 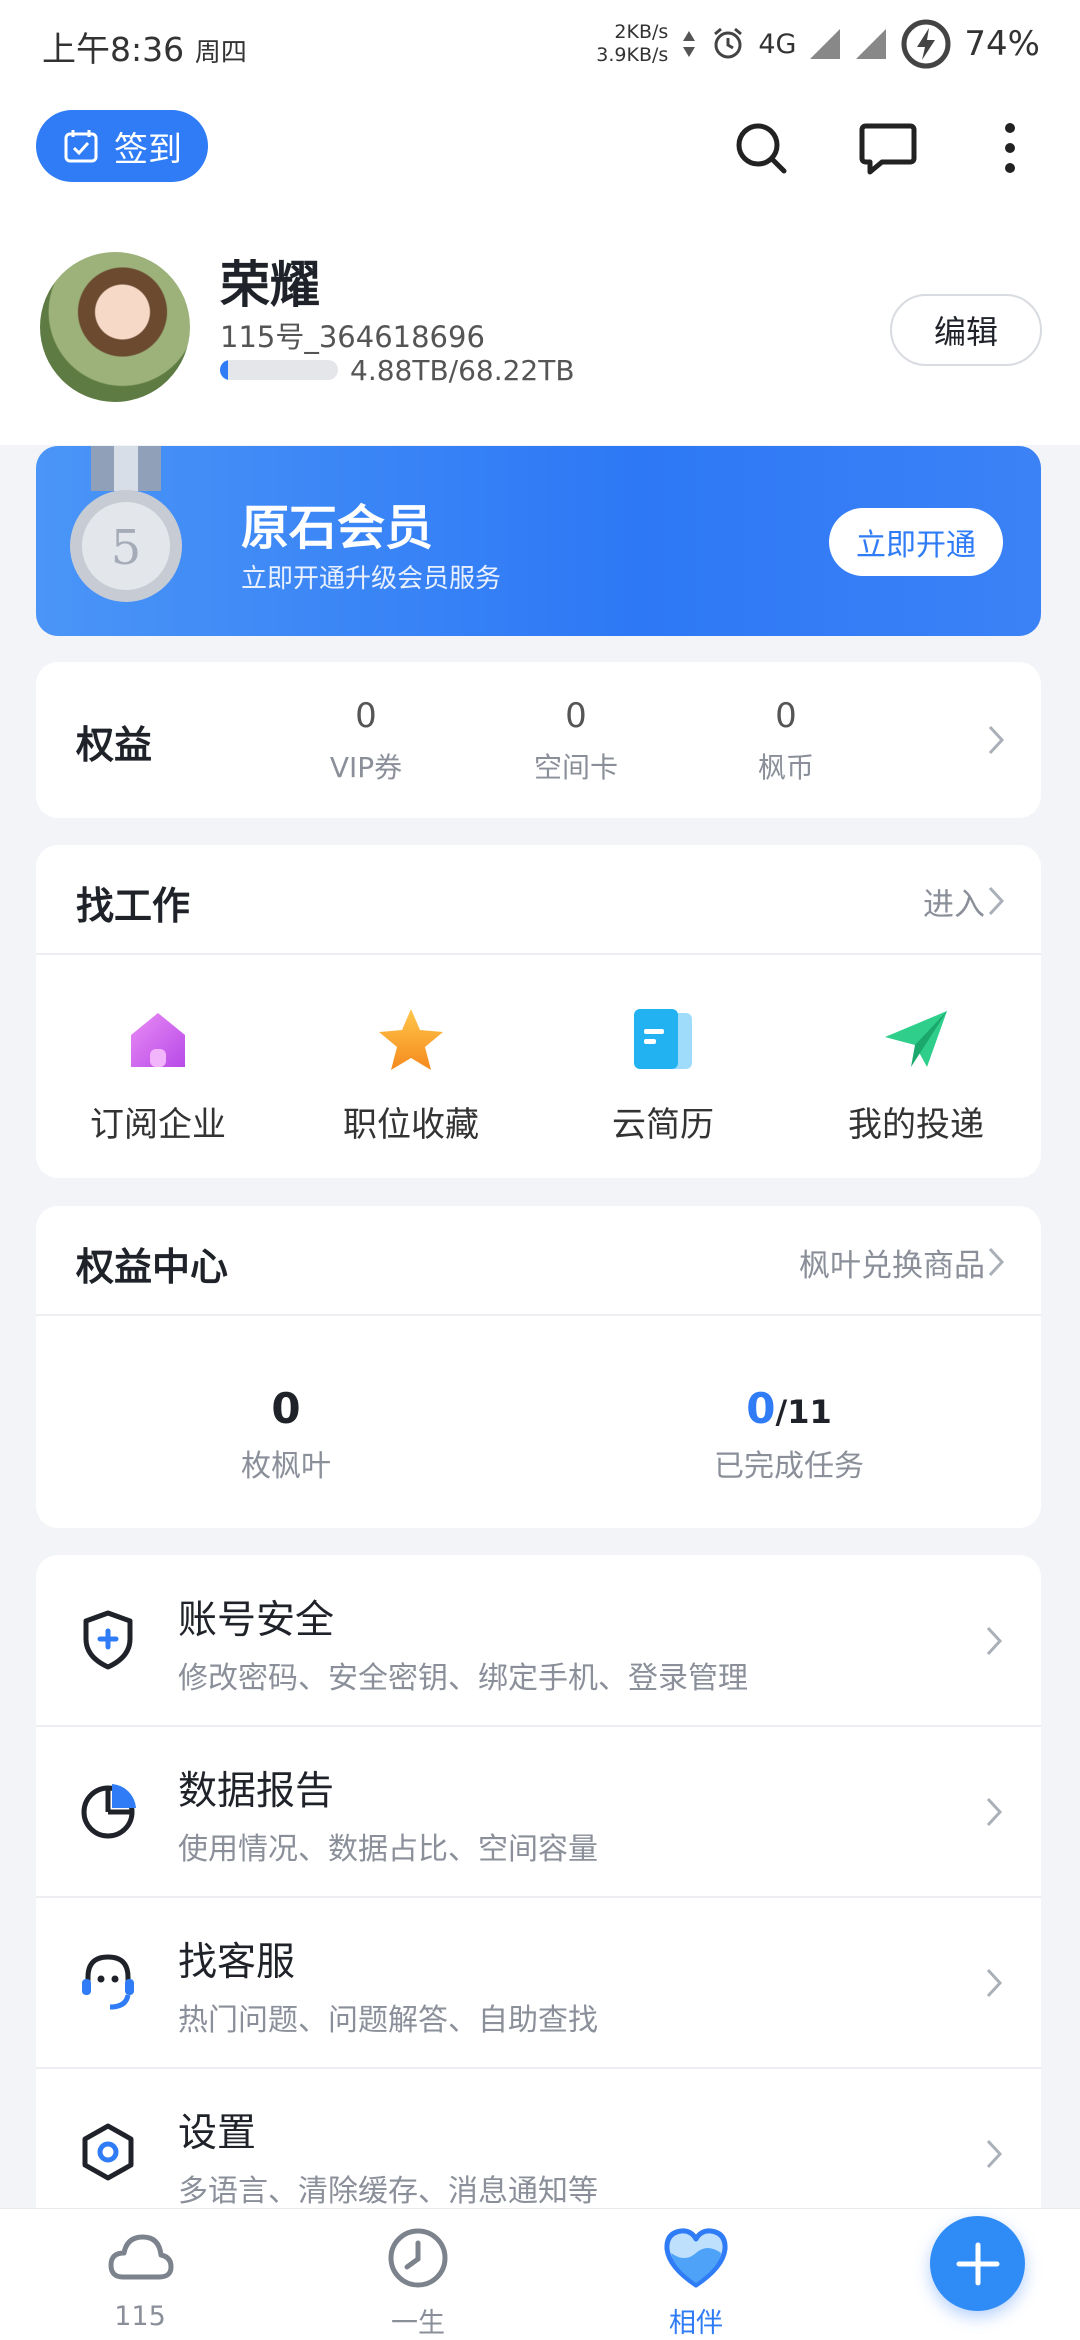 What do you see at coordinates (789, 1434) in the screenshot?
I see `tasks-stat: 0/11 已完成任务` at bounding box center [789, 1434].